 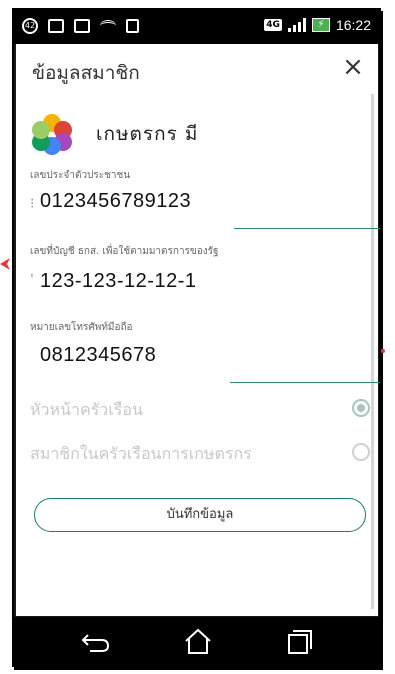 What do you see at coordinates (32, 280) in the screenshot?
I see `text-cursor: '` at bounding box center [32, 280].